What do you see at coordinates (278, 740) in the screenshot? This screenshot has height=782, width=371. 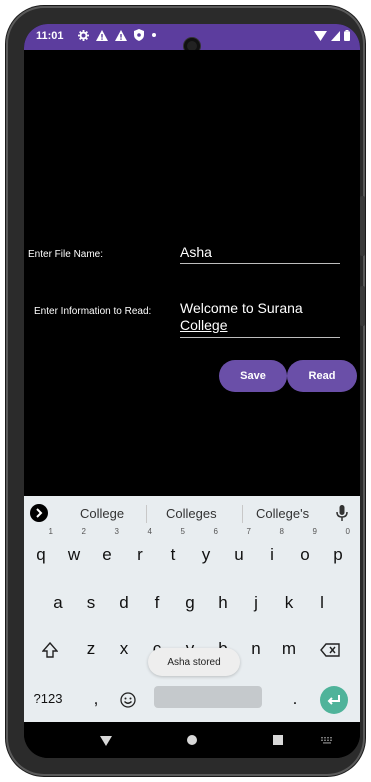 I see `recents-icon` at bounding box center [278, 740].